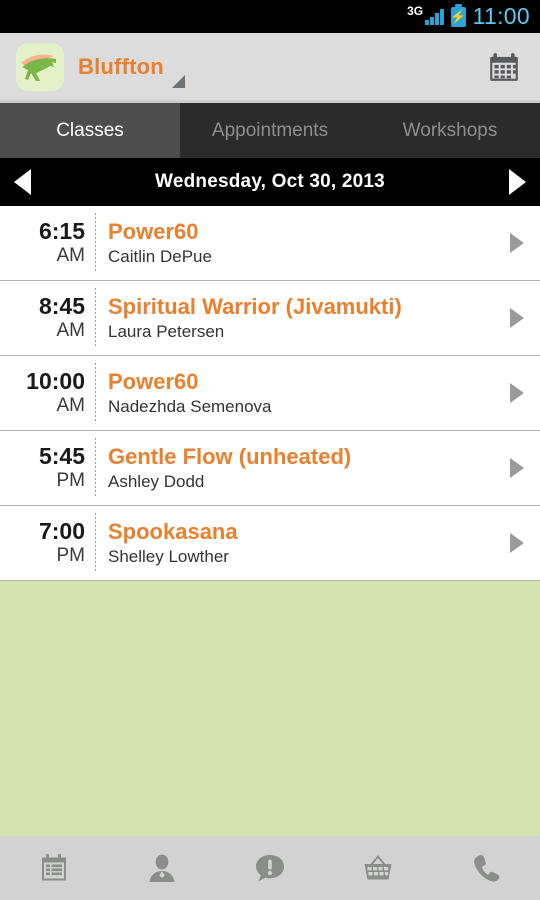 The height and width of the screenshot is (900, 540). Describe the element at coordinates (40, 66) in the screenshot. I see `app-logo-icon` at that location.